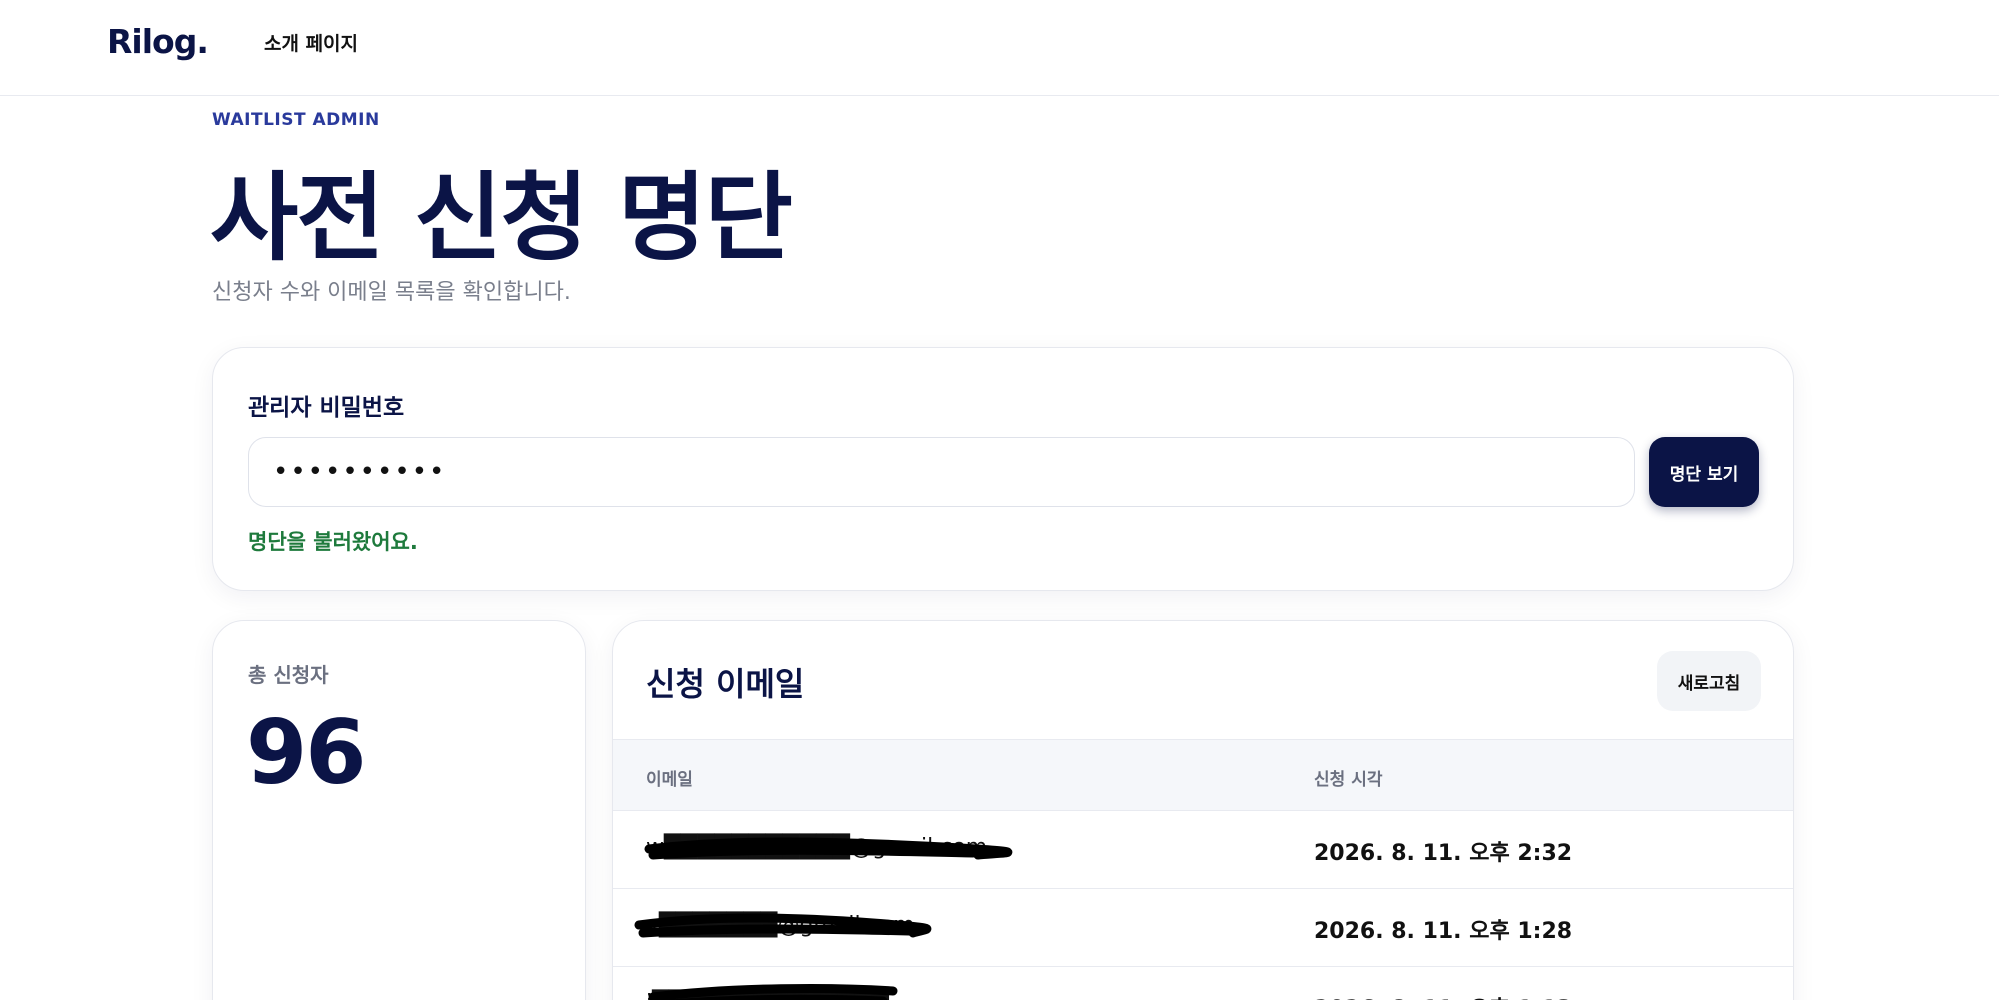  I want to click on view-list-button: 명단 보기, so click(1704, 472).